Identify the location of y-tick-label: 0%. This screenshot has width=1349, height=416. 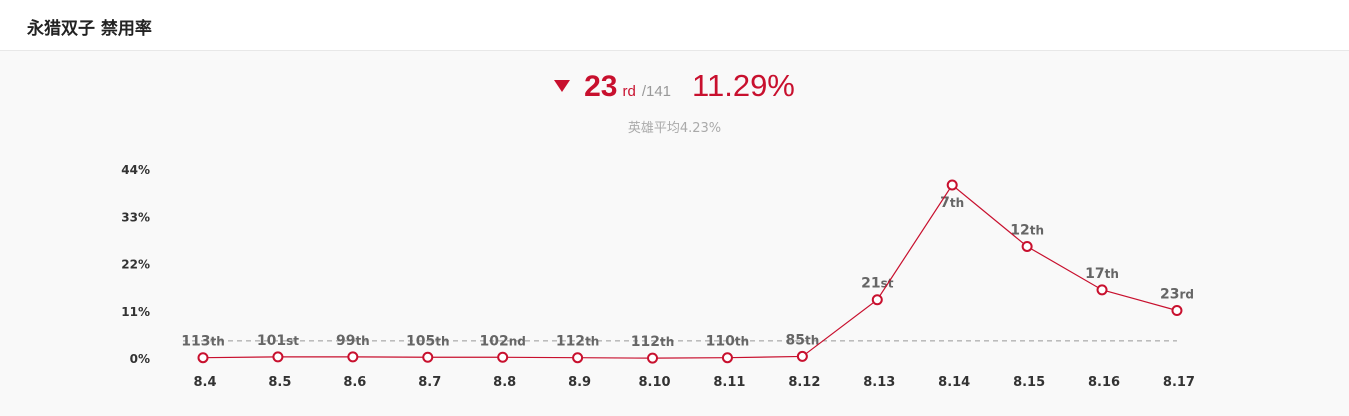
(140, 359).